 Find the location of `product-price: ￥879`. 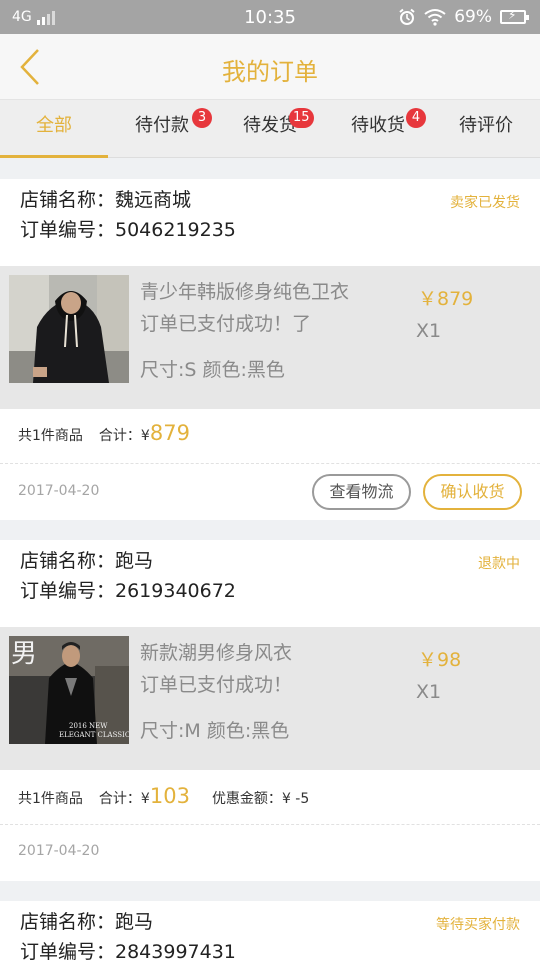

product-price: ￥879 is located at coordinates (446, 299).